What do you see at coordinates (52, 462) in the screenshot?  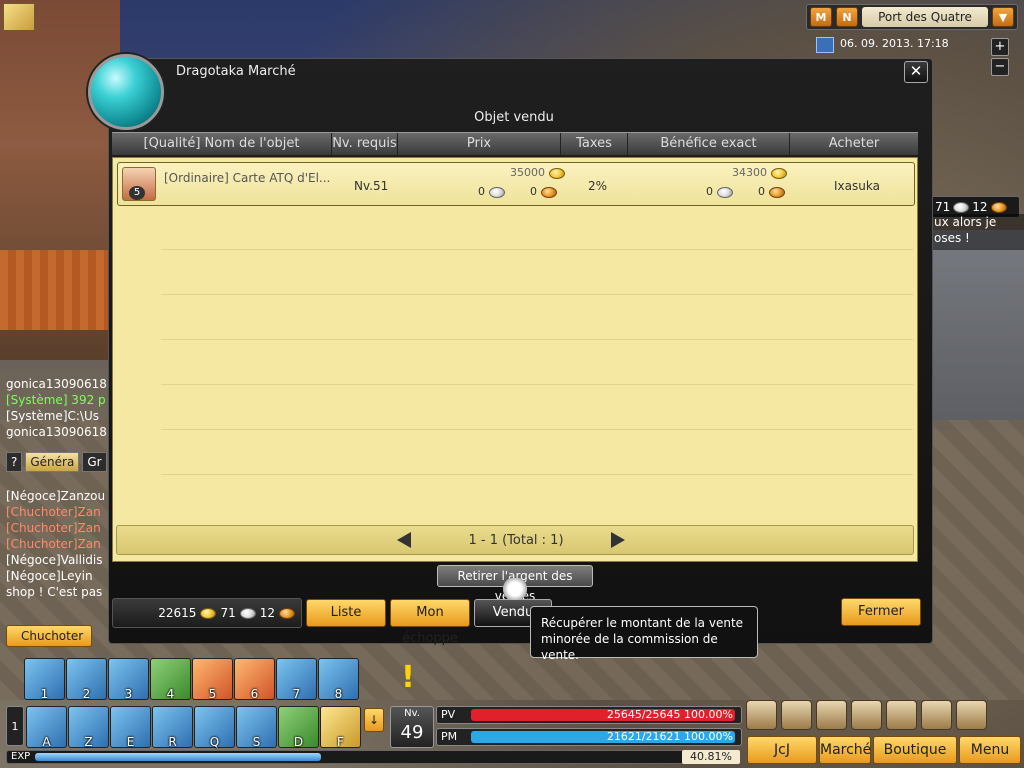 I see `chat-tab-general: Généra` at bounding box center [52, 462].